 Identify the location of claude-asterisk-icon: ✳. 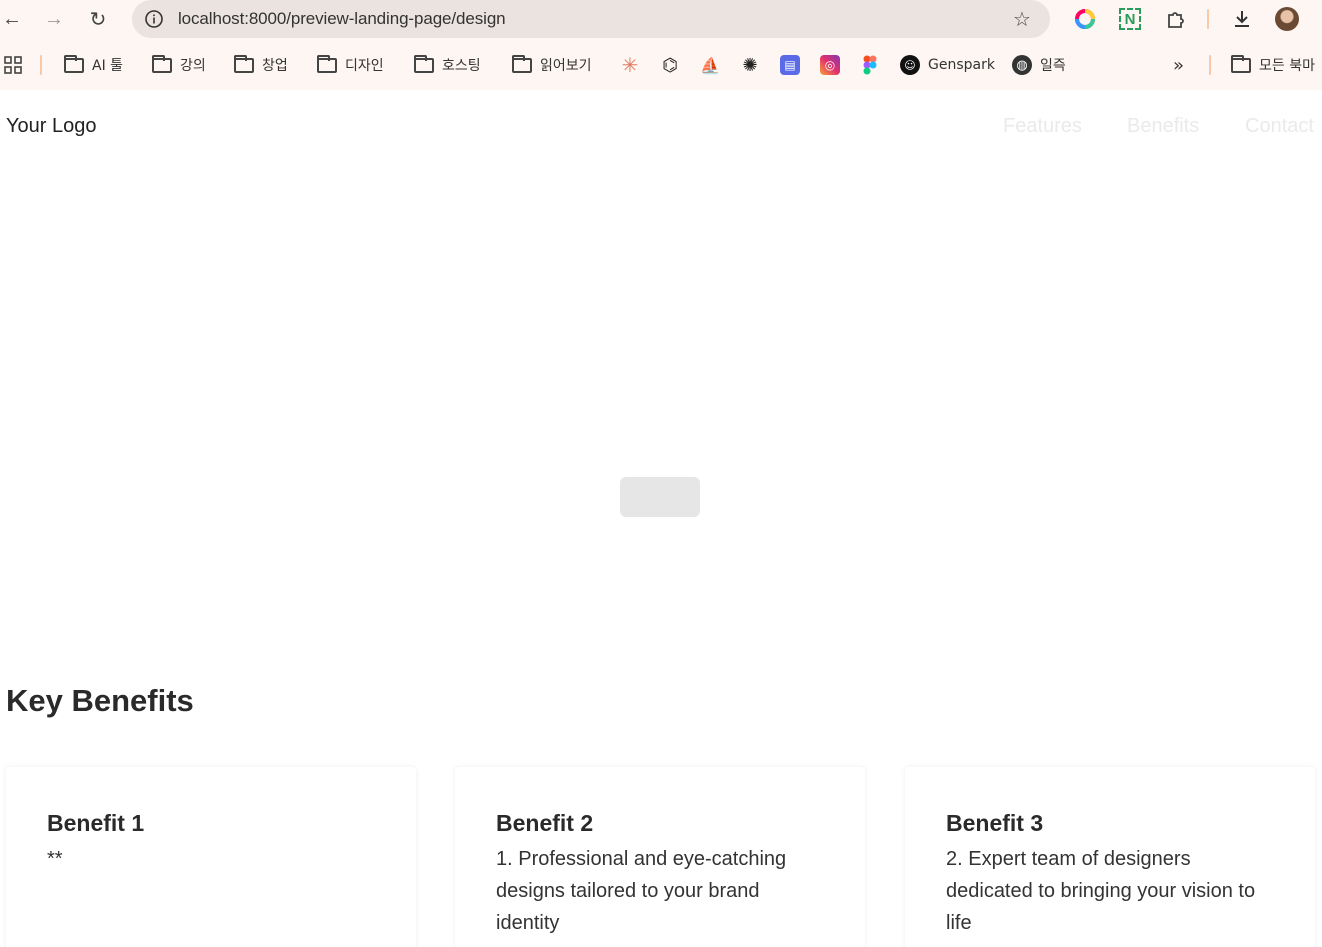
(630, 65).